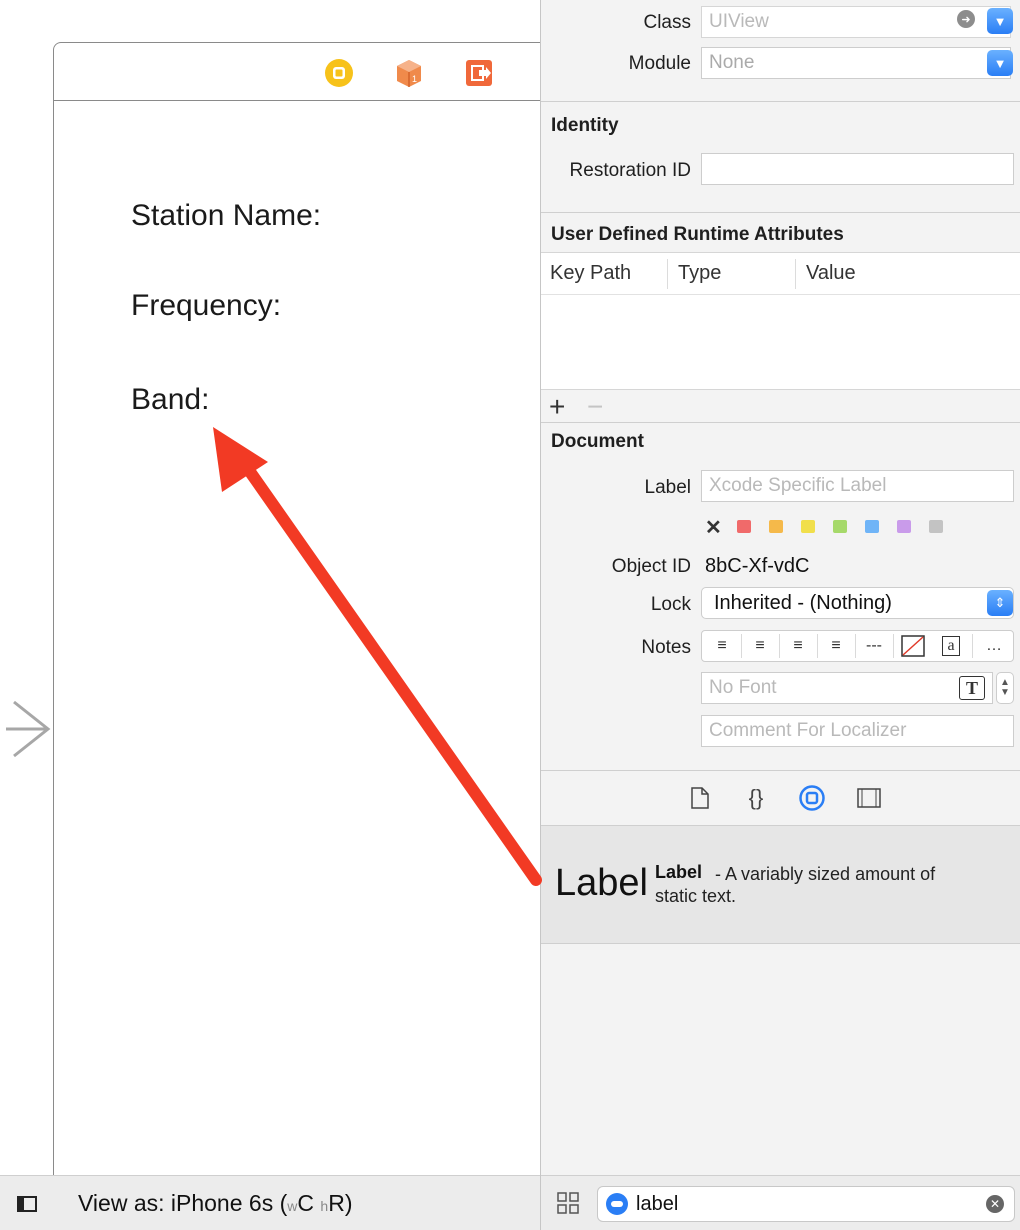 The image size is (1020, 1230). Describe the element at coordinates (847, 688) in the screenshot. I see `notes-font-field: No Font` at that location.